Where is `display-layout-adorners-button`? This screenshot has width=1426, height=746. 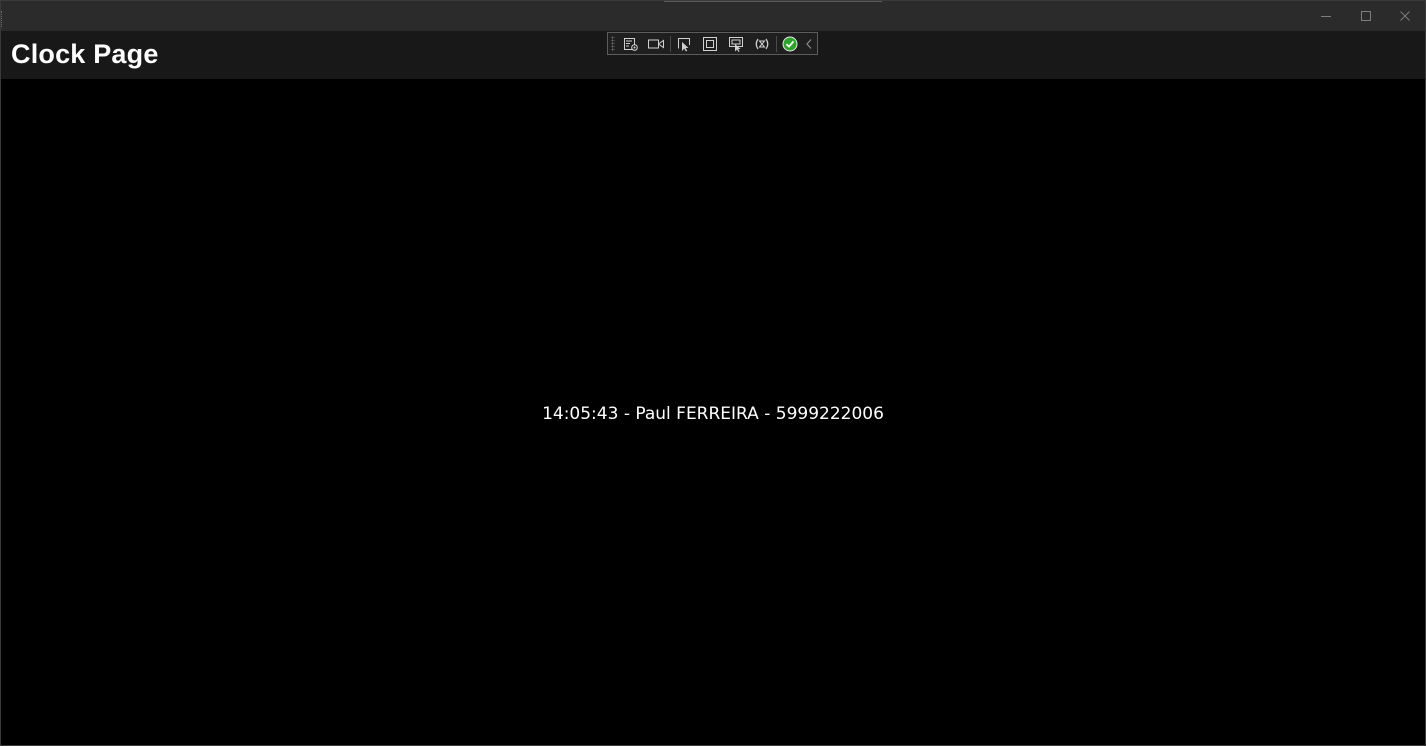
display-layout-adorners-button is located at coordinates (710, 44).